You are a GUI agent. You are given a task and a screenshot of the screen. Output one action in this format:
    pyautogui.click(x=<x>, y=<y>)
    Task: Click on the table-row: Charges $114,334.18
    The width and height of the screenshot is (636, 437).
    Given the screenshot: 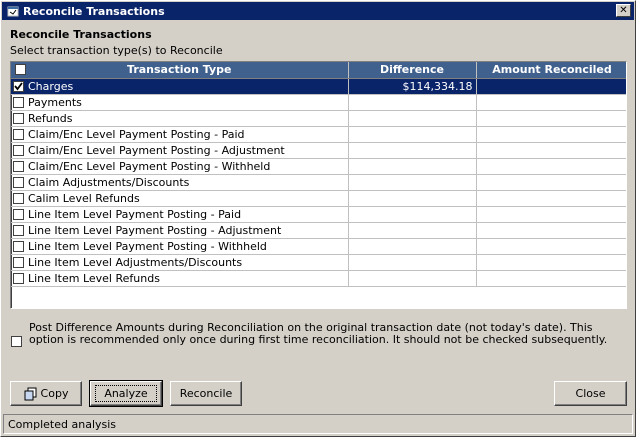 What is the action you would take?
    pyautogui.click(x=318, y=86)
    